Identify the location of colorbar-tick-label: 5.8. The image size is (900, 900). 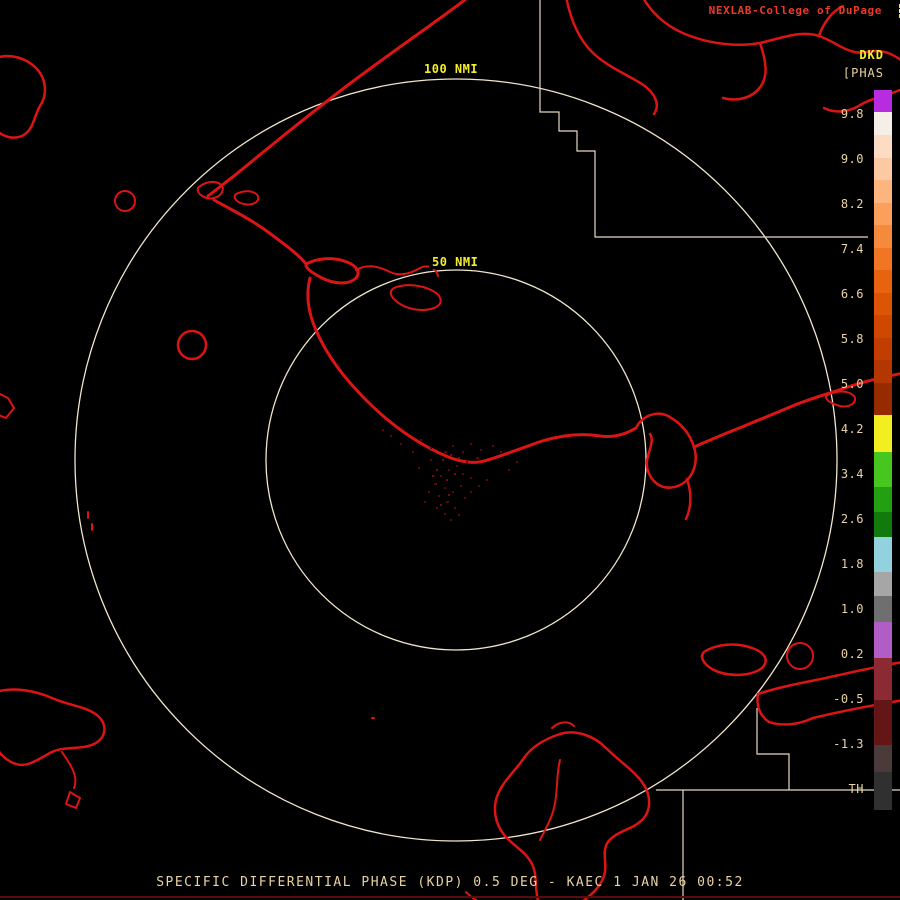
(852, 338).